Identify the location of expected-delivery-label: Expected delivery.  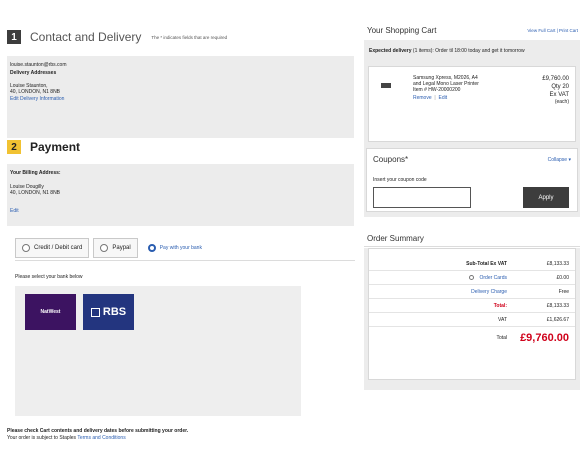
(390, 51).